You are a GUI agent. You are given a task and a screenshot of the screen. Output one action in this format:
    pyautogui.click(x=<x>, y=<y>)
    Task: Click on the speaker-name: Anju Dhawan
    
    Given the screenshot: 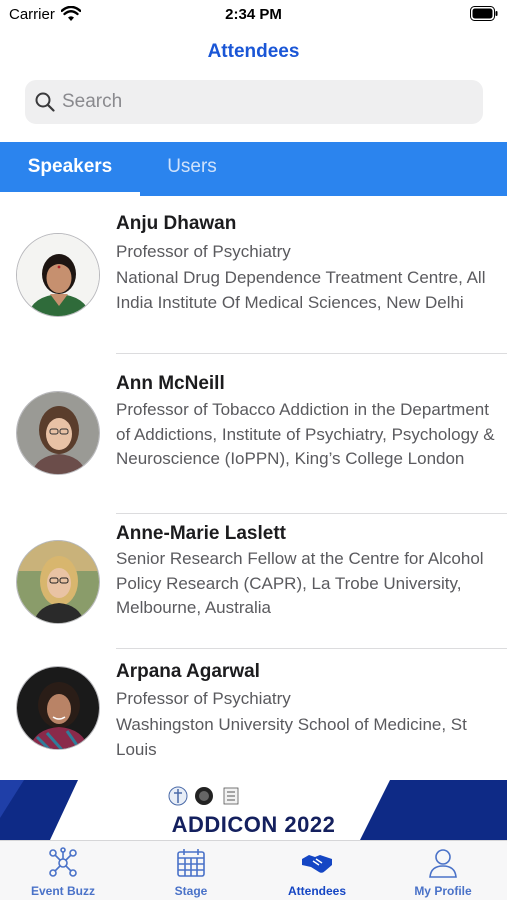 What is the action you would take?
    pyautogui.click(x=176, y=223)
    